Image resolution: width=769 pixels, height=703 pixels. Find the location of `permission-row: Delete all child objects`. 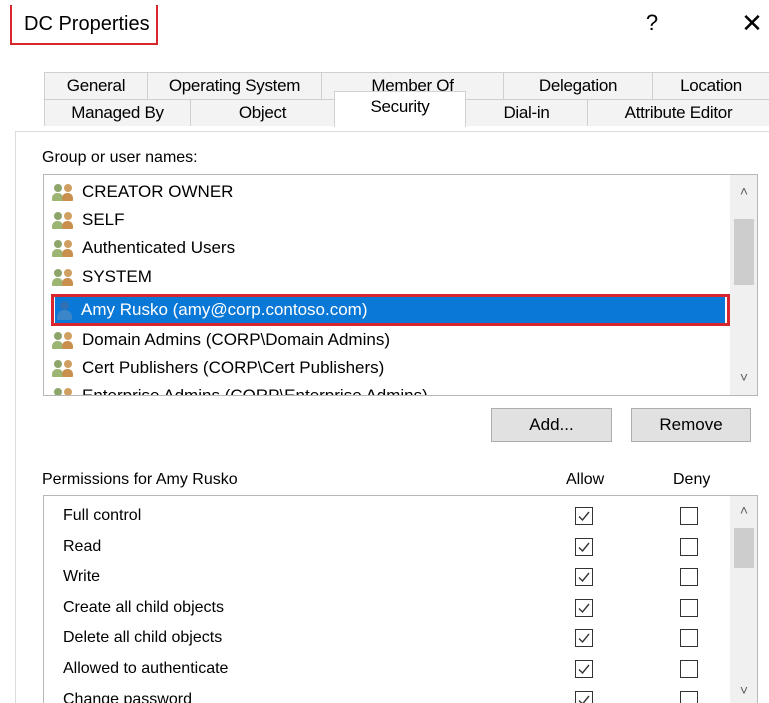

permission-row: Delete all child objects is located at coordinates (387, 638).